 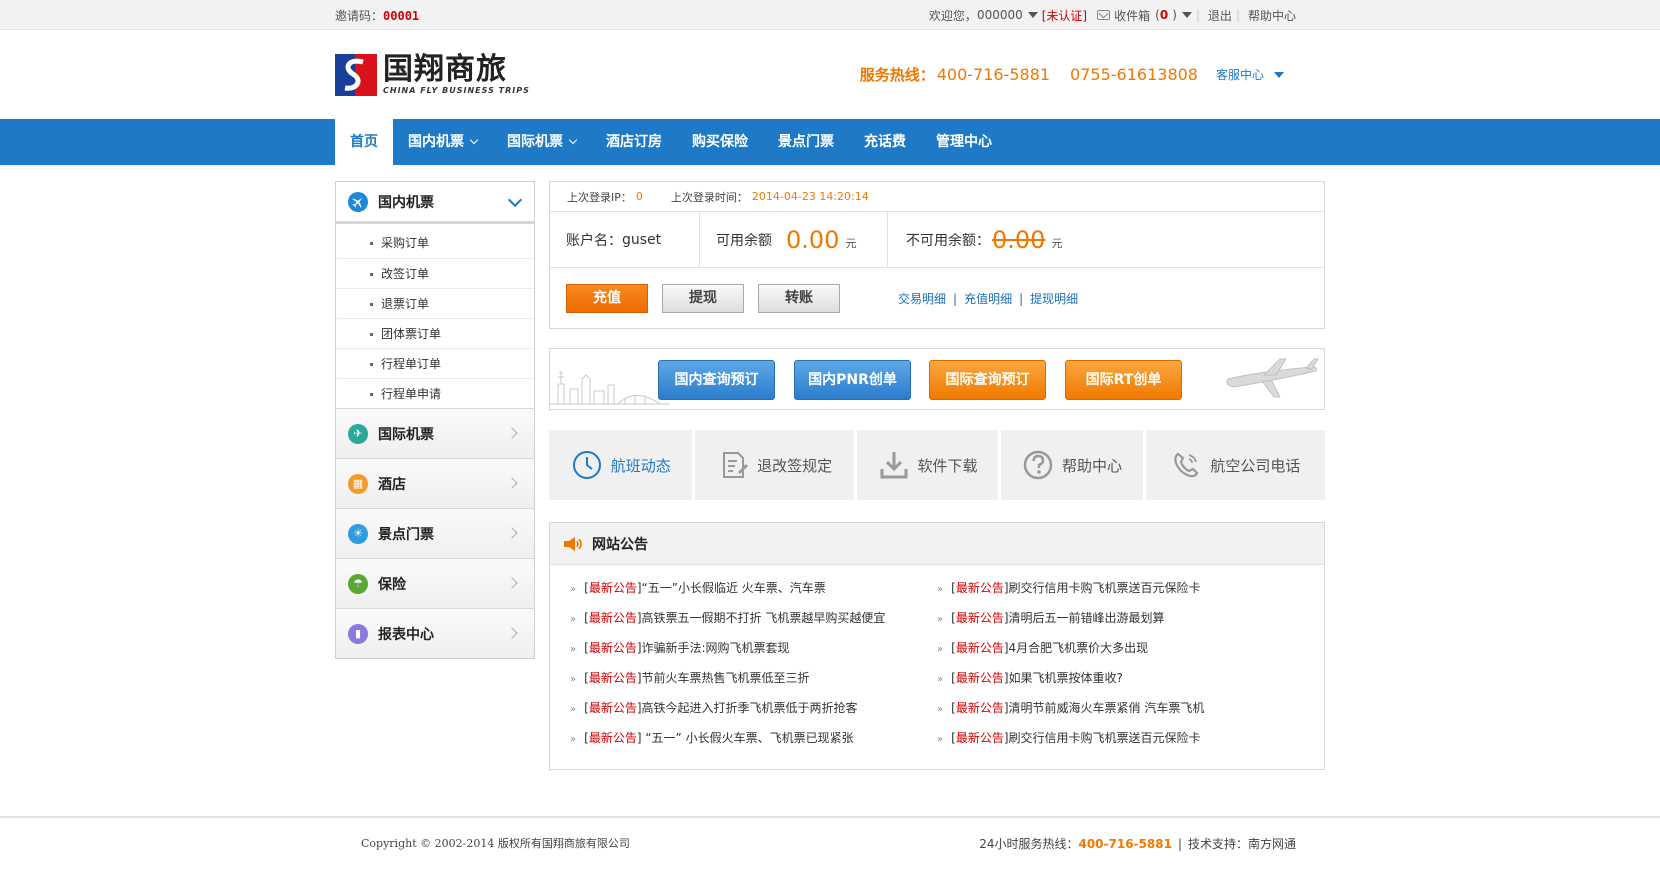 I want to click on announcement-item: » [最新公告]清明节前威海火车票紧俏 汽车票飞机, so click(x=1130, y=708).